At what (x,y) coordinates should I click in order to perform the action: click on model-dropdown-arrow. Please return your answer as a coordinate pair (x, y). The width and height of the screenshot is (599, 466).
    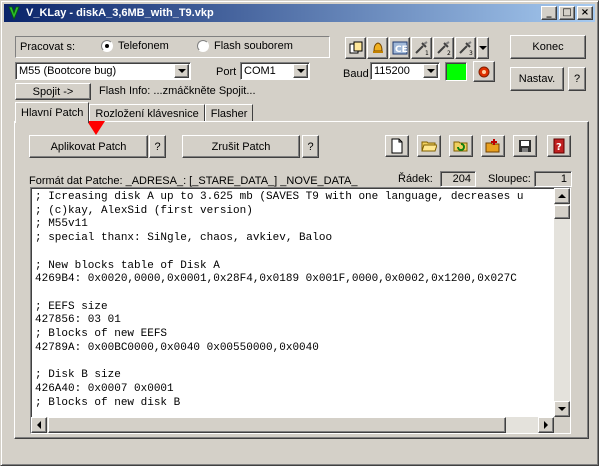
    Looking at the image, I should click on (181, 71).